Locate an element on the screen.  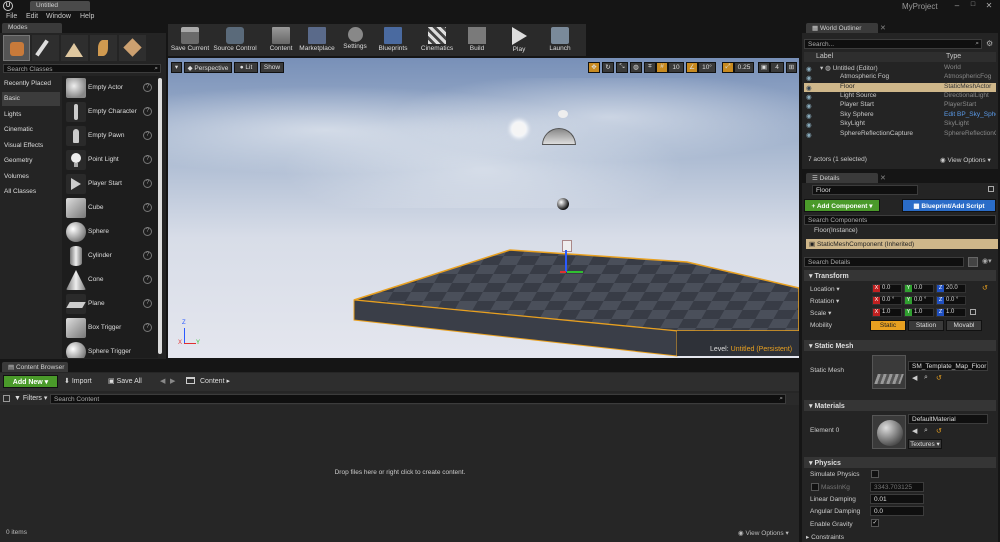
scale-lock-icon is located at coordinates (973, 312).